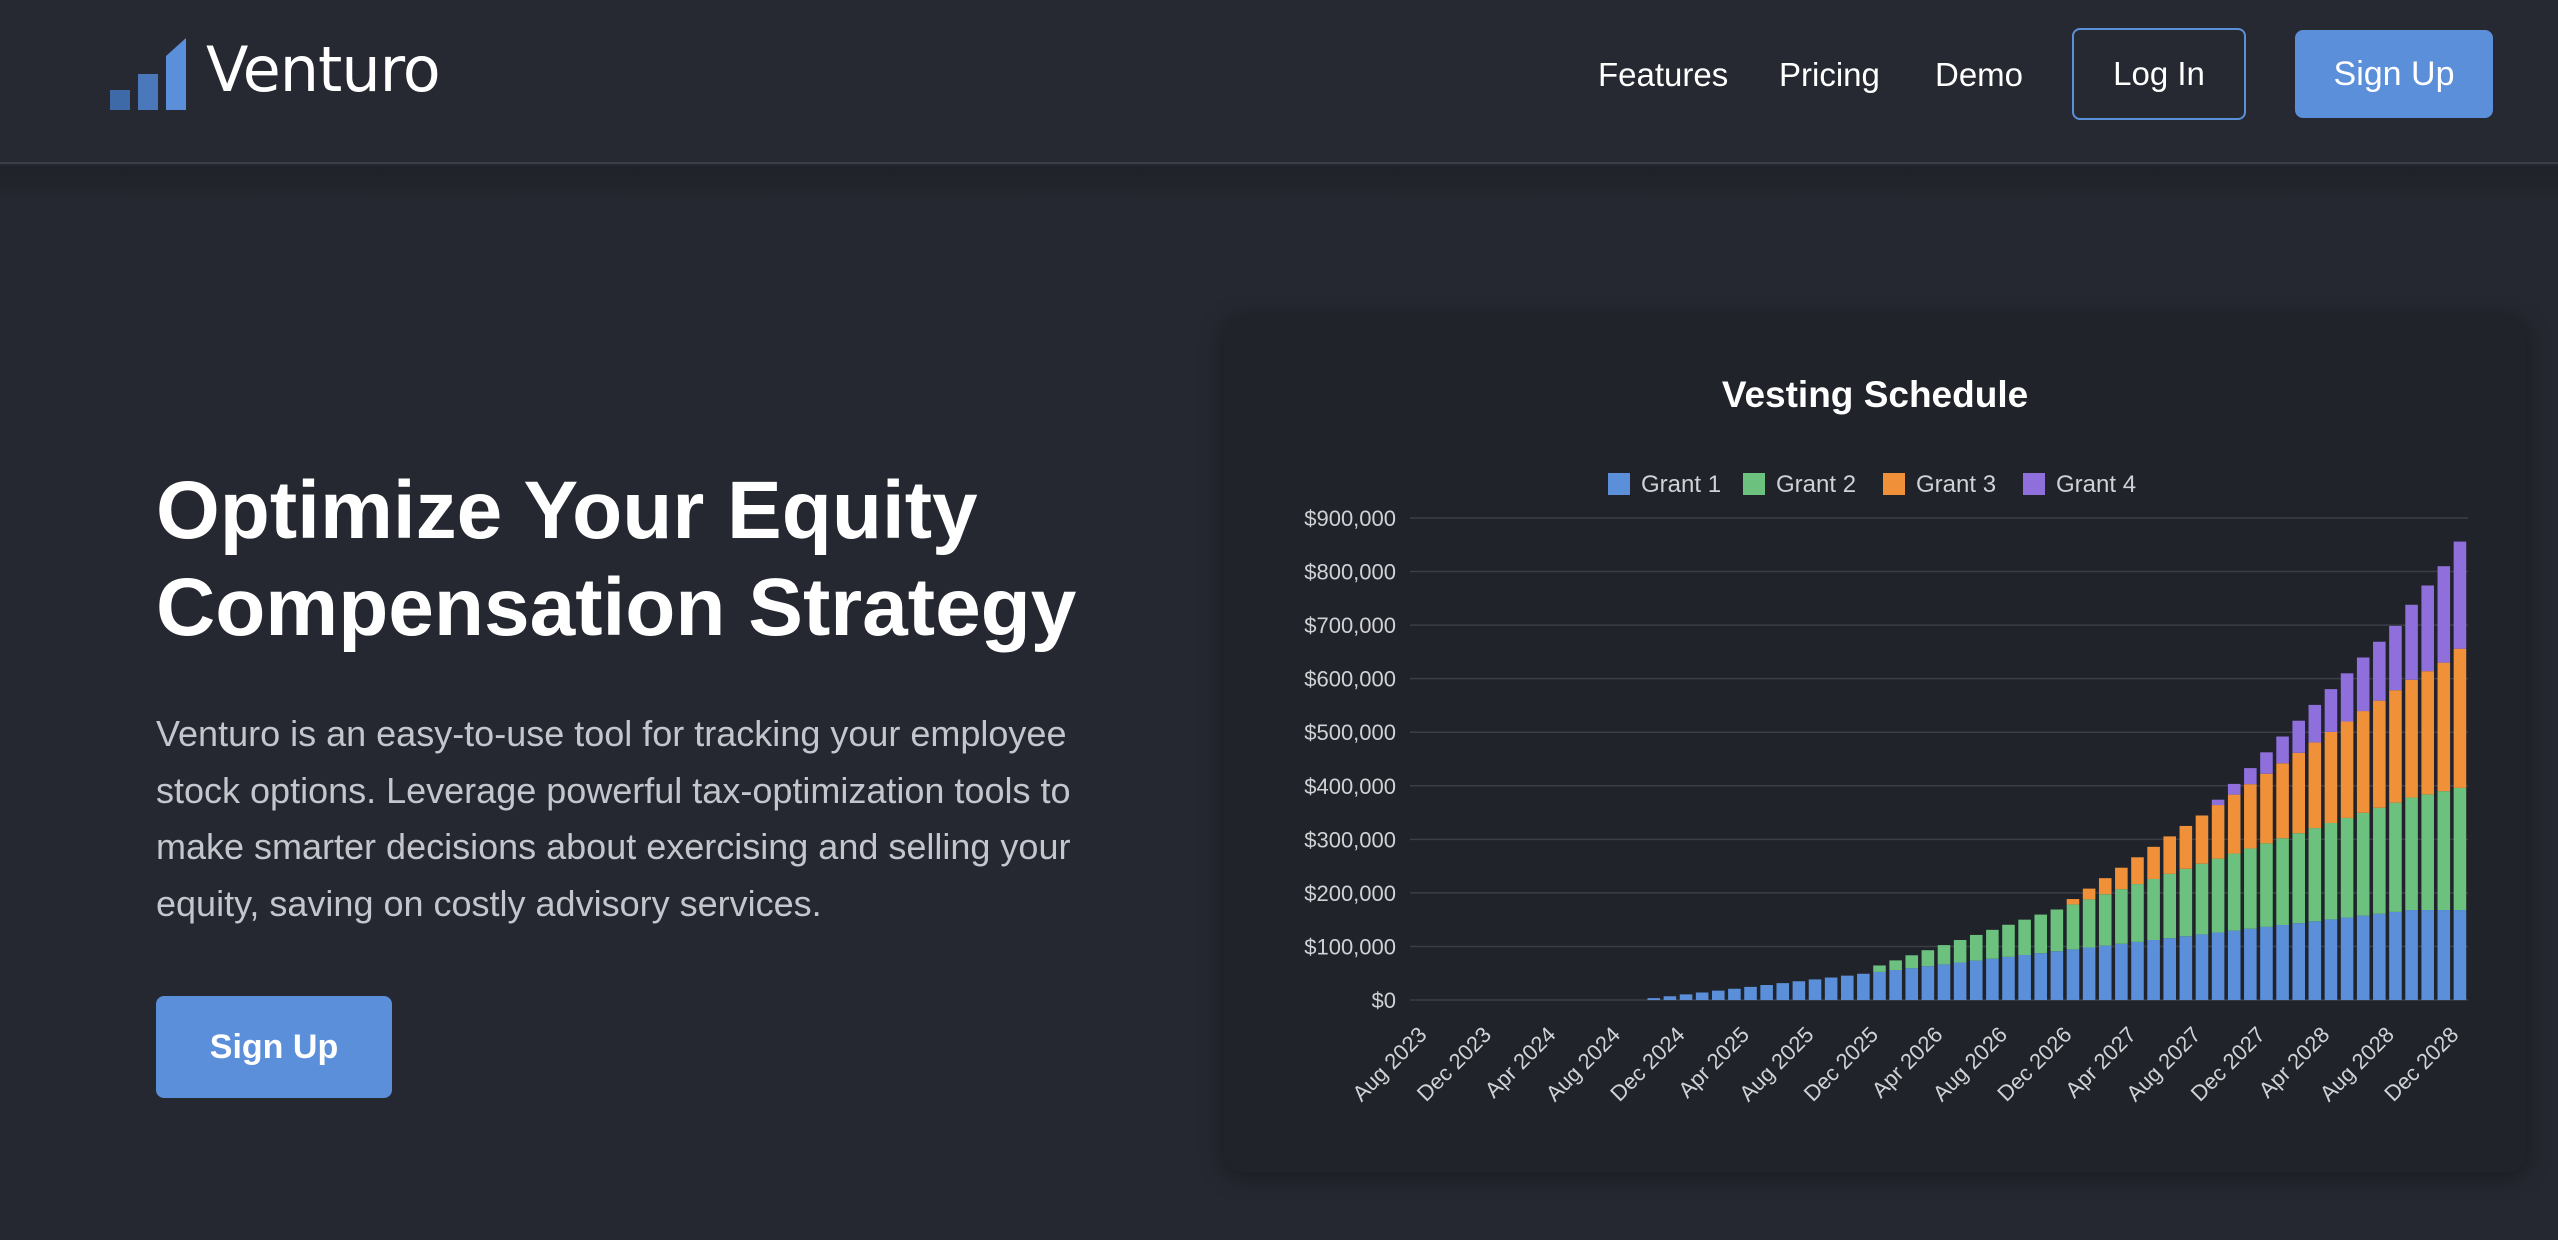  Describe the element at coordinates (1956, 484) in the screenshot. I see `legend-label-3: Grant 3` at that location.